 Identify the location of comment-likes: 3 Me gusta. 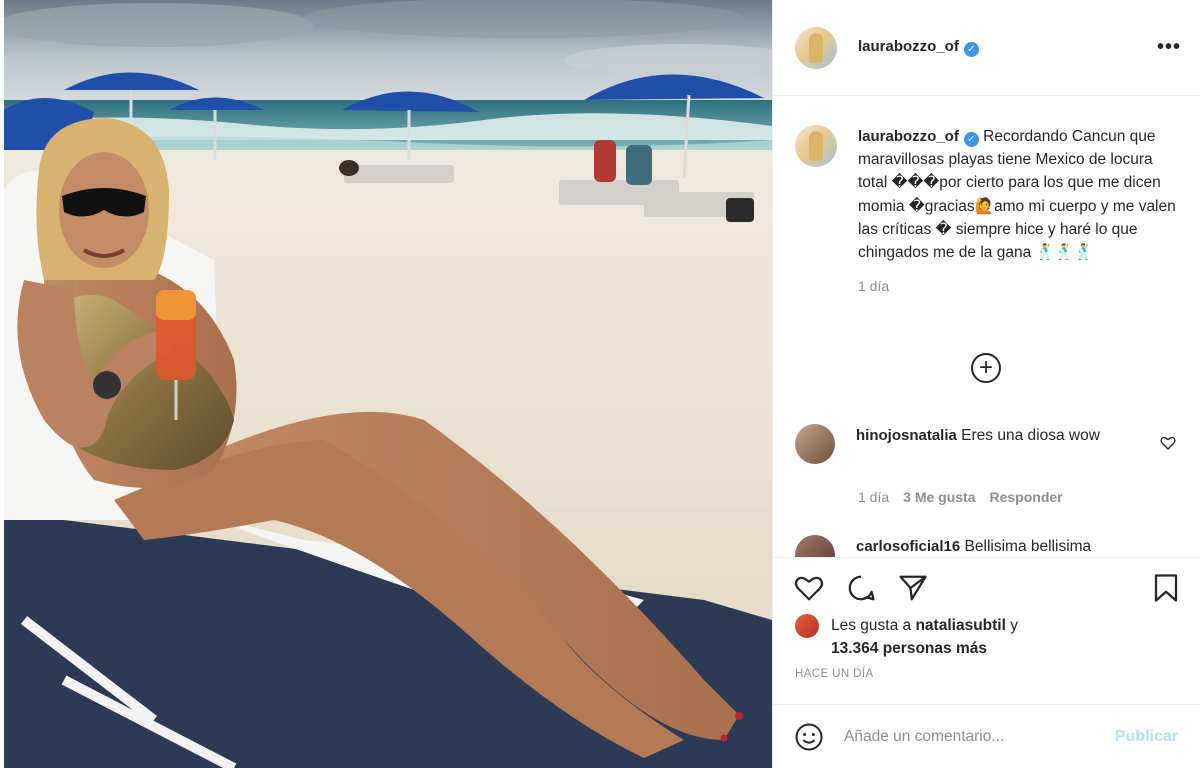
(939, 497).